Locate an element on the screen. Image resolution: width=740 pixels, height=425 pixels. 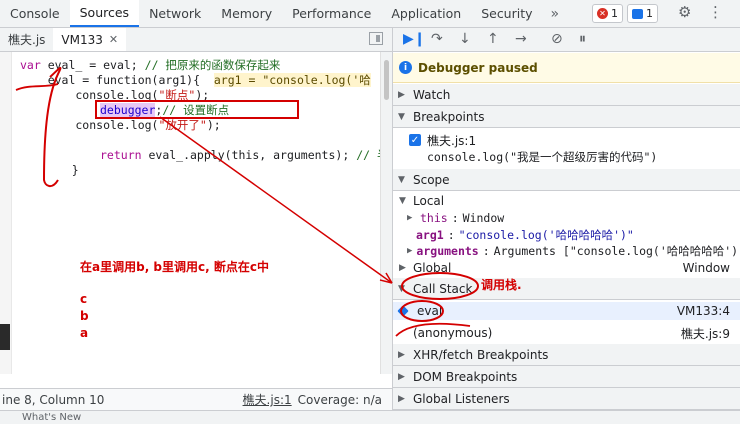
section-xhr-breakpoints: ▶ XHR/fetch Breakpoints is located at coordinates (566, 355).